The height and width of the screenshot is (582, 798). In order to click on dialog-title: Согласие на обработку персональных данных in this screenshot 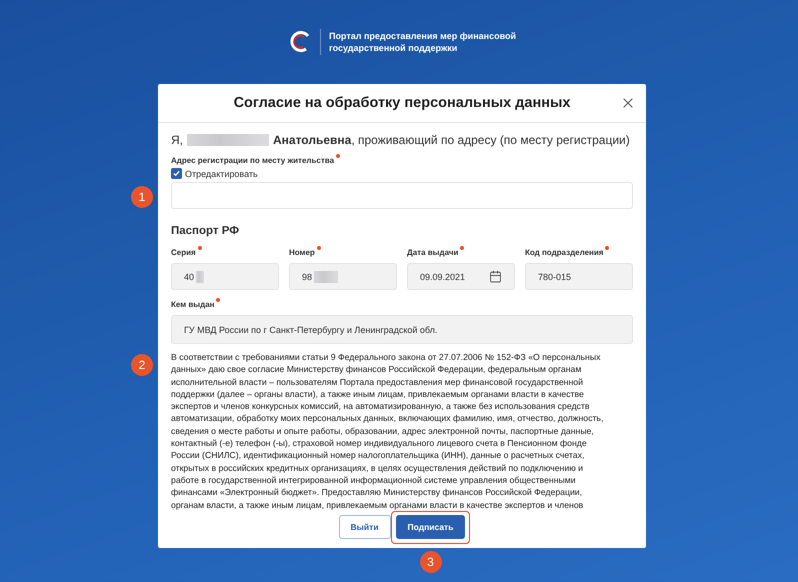, I will do `click(402, 103)`.